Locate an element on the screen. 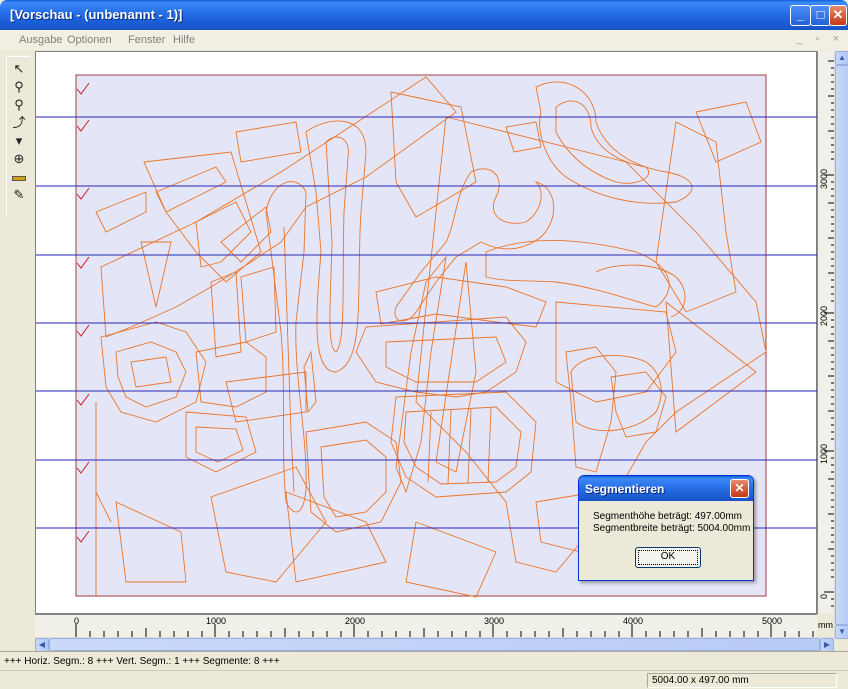 This screenshot has width=848, height=689. minimize-button: _ is located at coordinates (800, 15).